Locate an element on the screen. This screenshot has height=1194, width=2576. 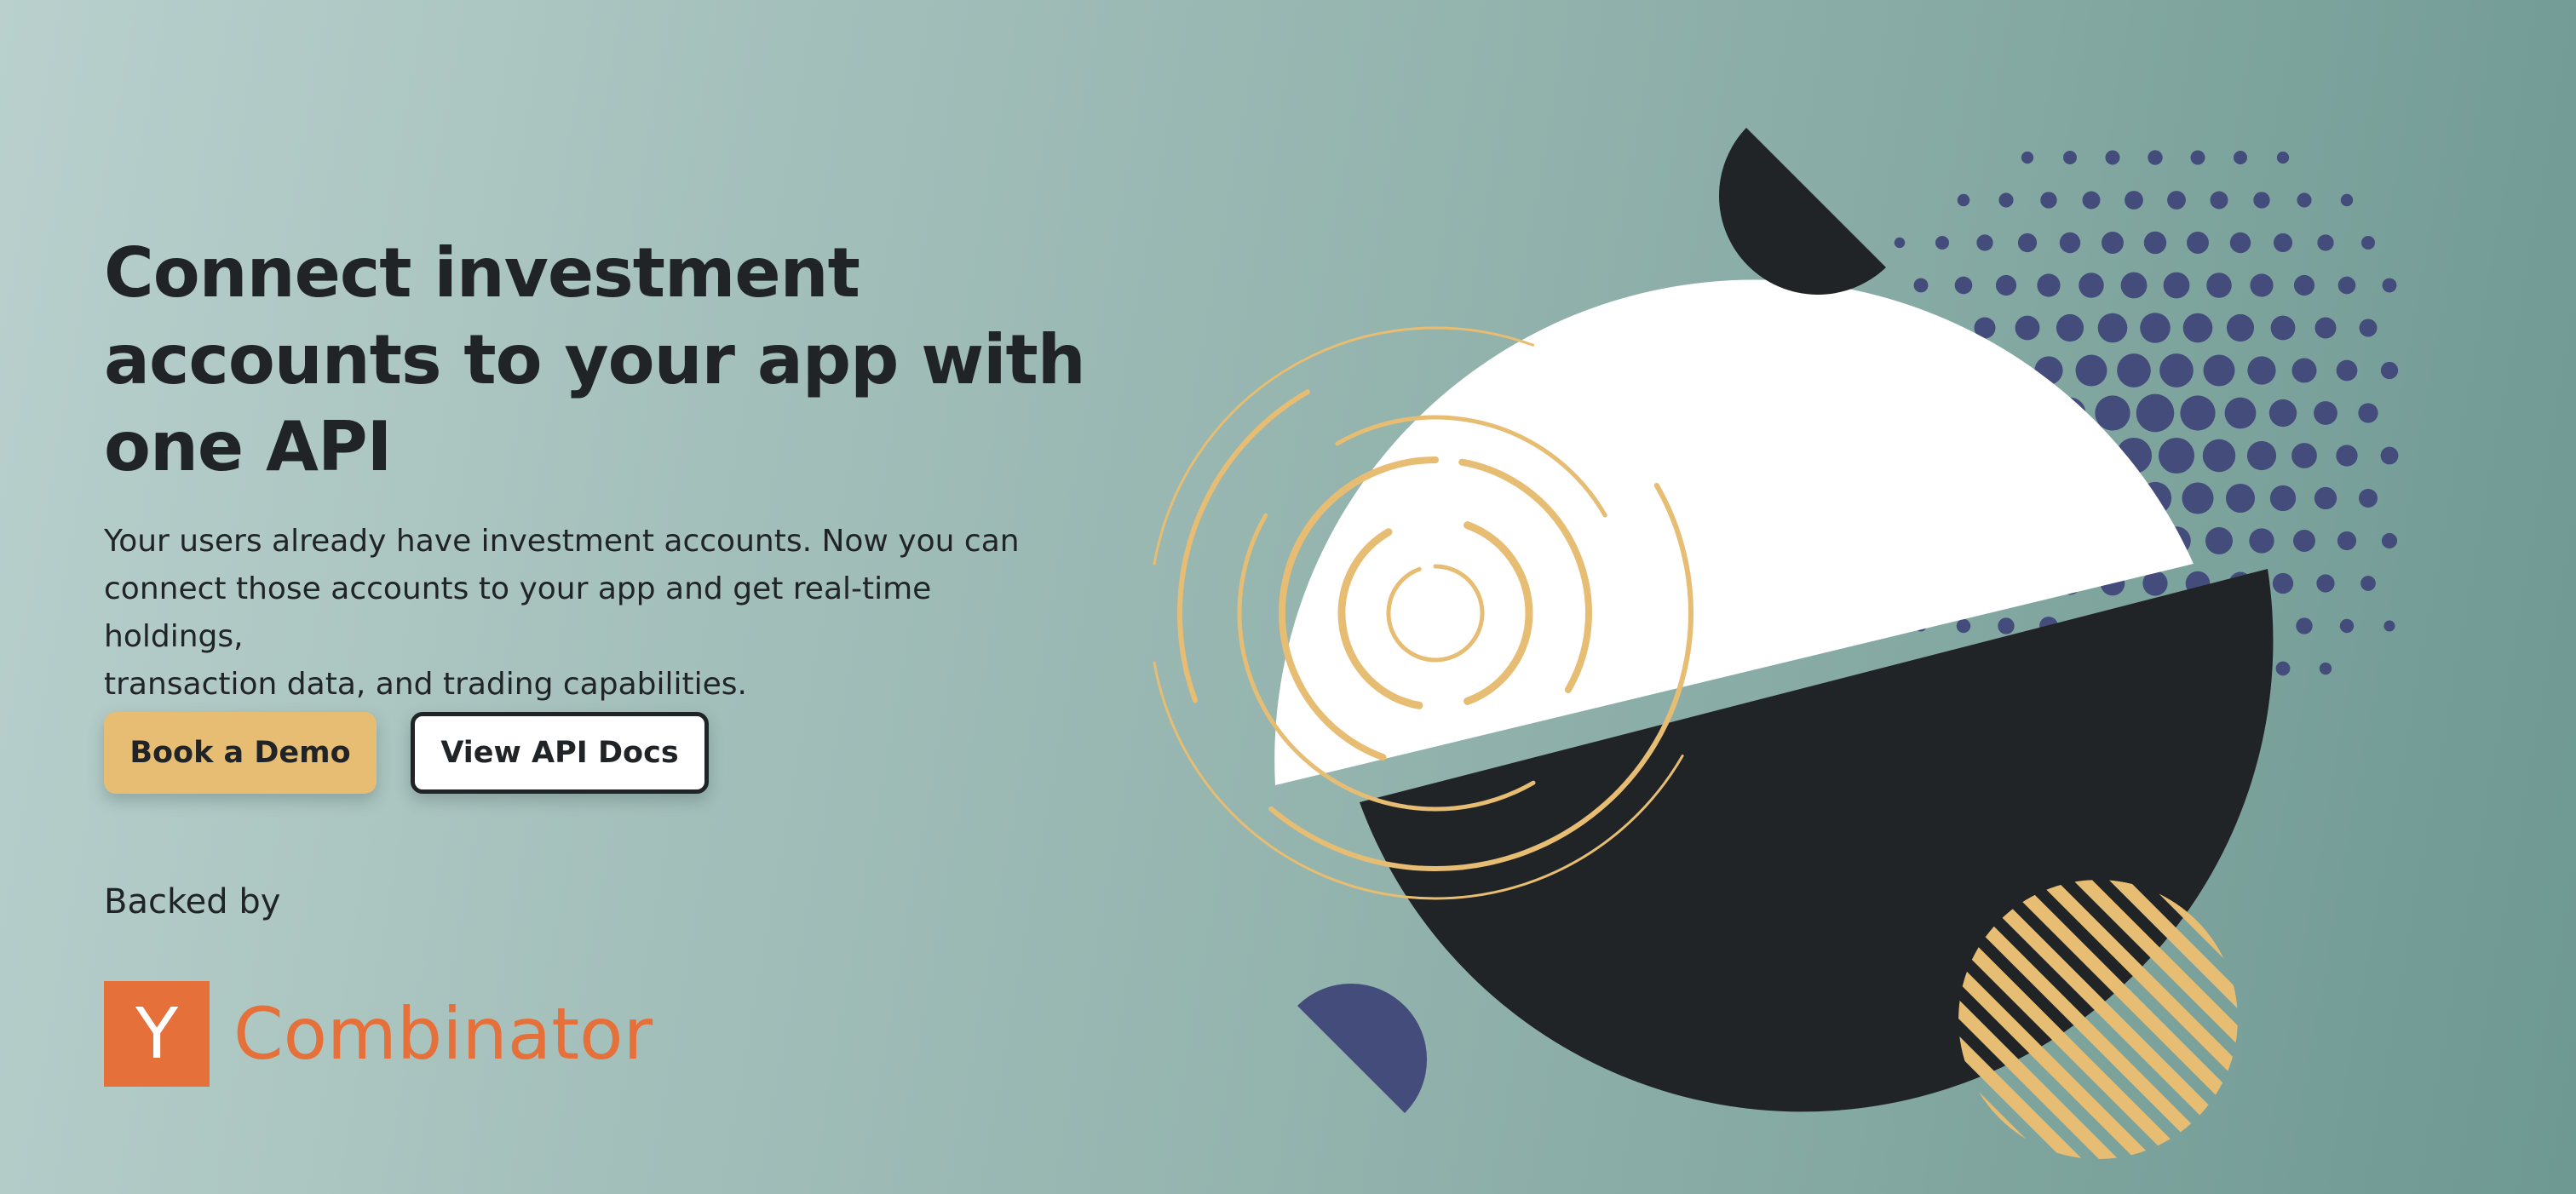
backed-by-label: Backed by is located at coordinates (193, 901).